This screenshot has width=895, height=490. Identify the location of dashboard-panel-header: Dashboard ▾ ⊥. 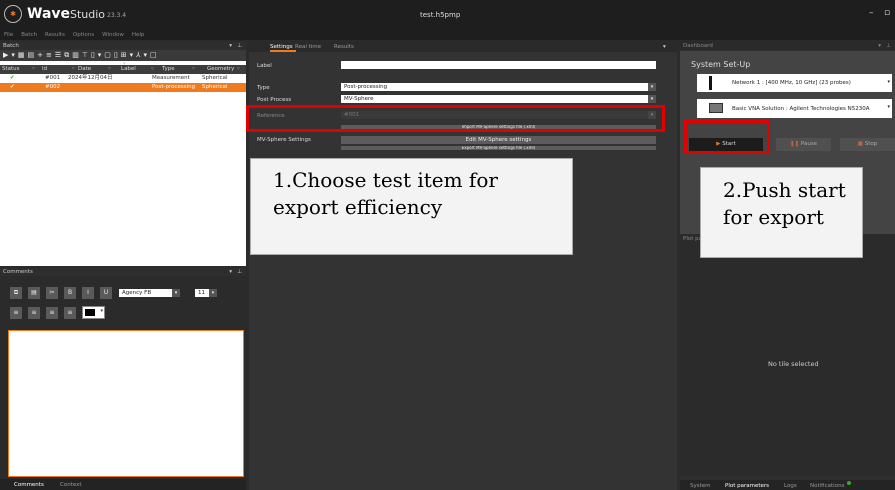
(787, 46).